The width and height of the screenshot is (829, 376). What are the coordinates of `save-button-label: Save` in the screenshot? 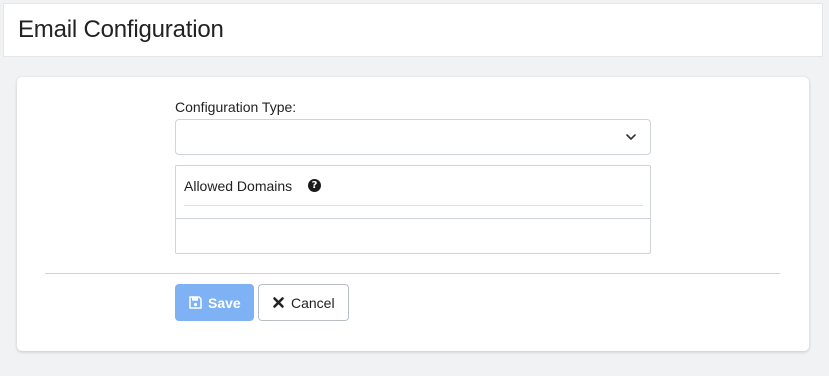 It's located at (224, 302).